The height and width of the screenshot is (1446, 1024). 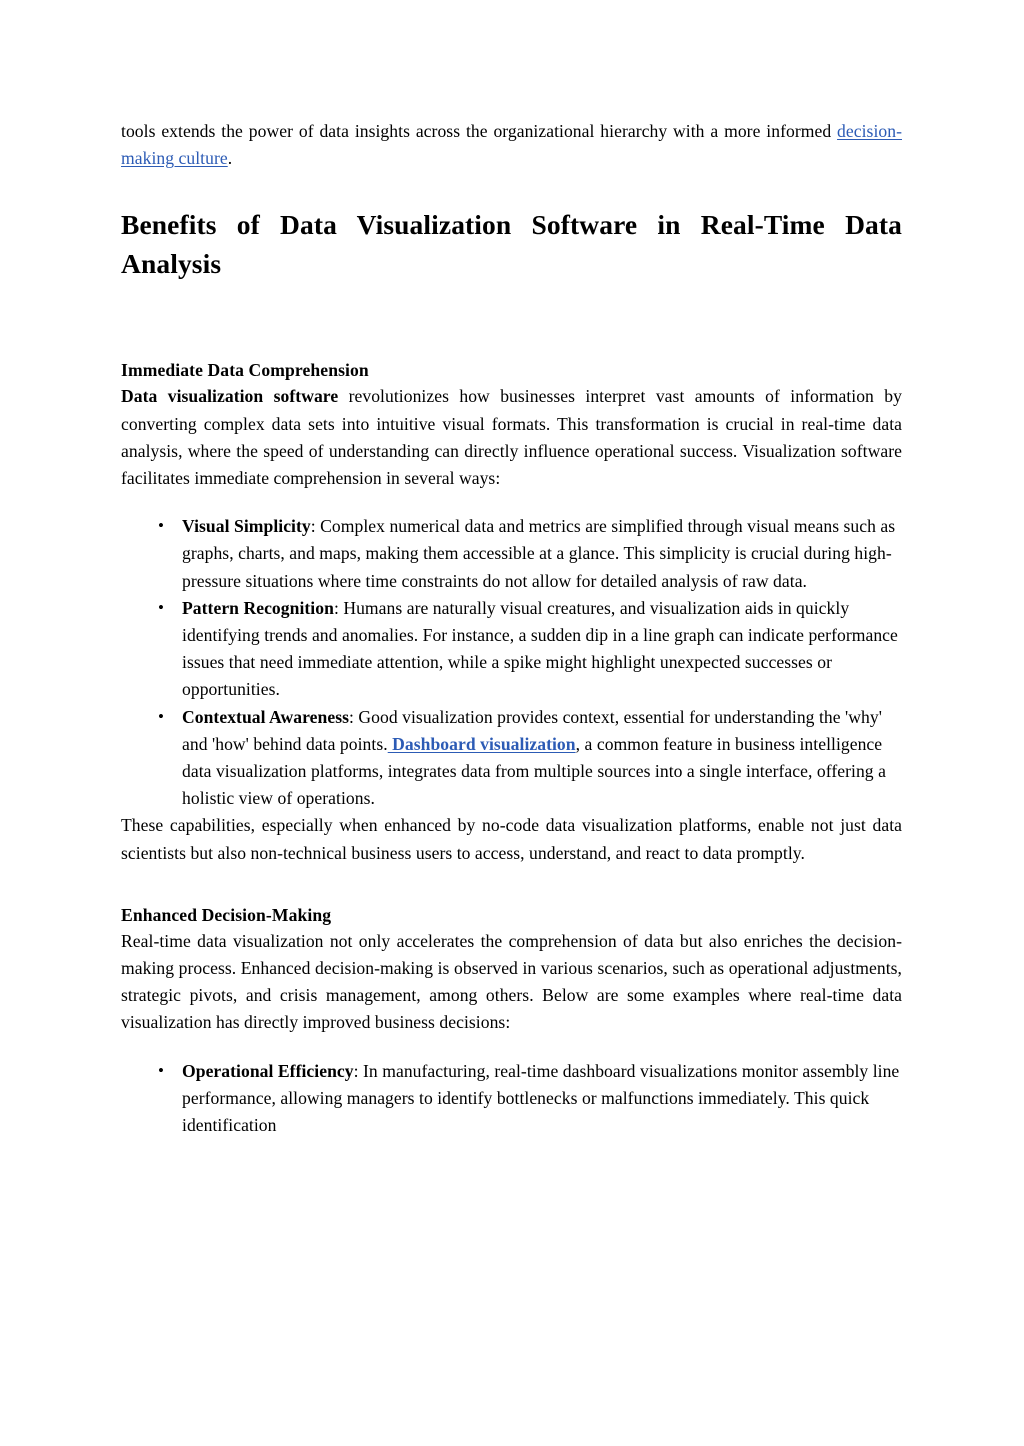 What do you see at coordinates (246, 526) in the screenshot?
I see `list-item-term: Visual Simplicity` at bounding box center [246, 526].